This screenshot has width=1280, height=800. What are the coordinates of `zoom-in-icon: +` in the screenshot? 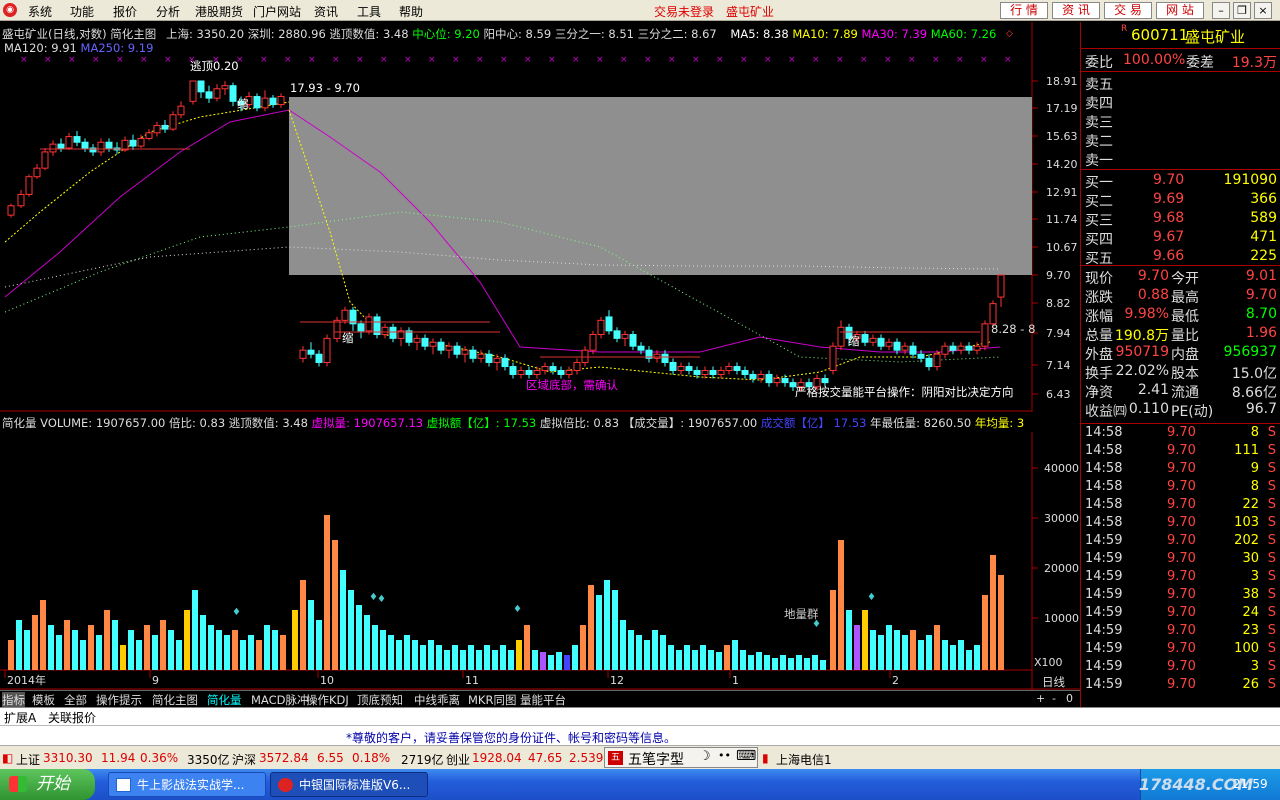 It's located at (1040, 698).